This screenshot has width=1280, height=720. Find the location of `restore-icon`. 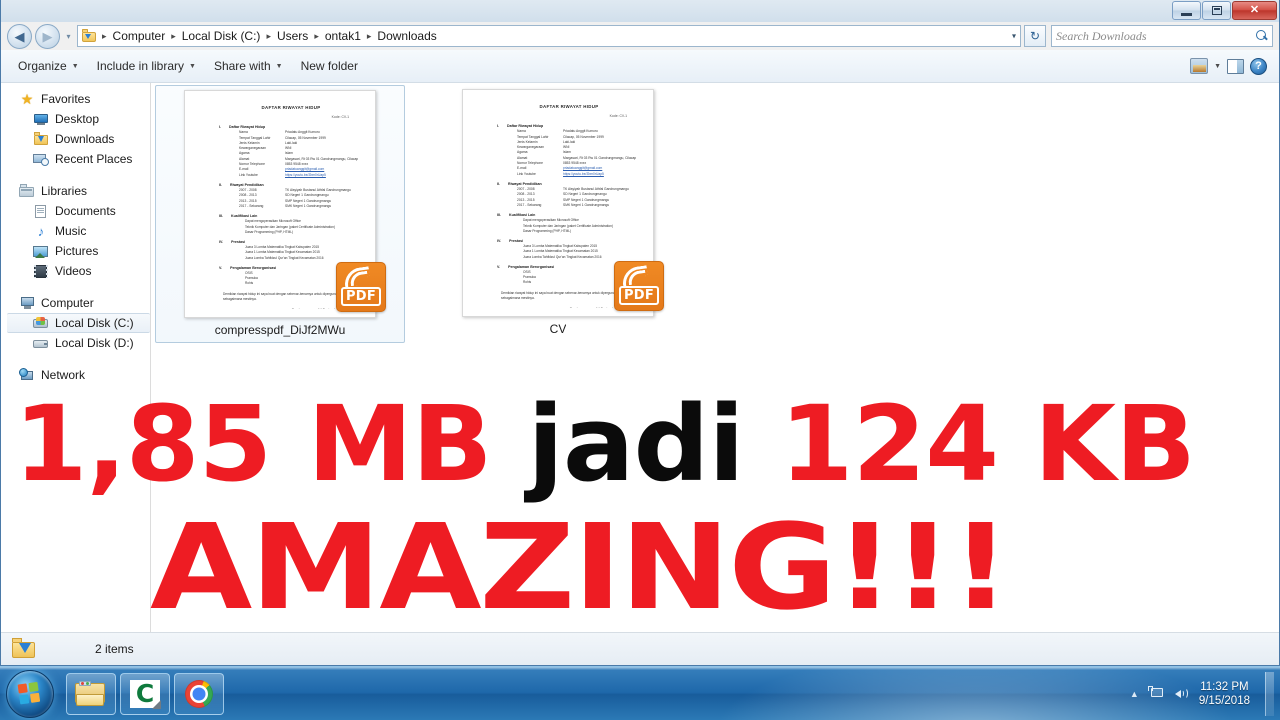

restore-icon is located at coordinates (1216, 10).